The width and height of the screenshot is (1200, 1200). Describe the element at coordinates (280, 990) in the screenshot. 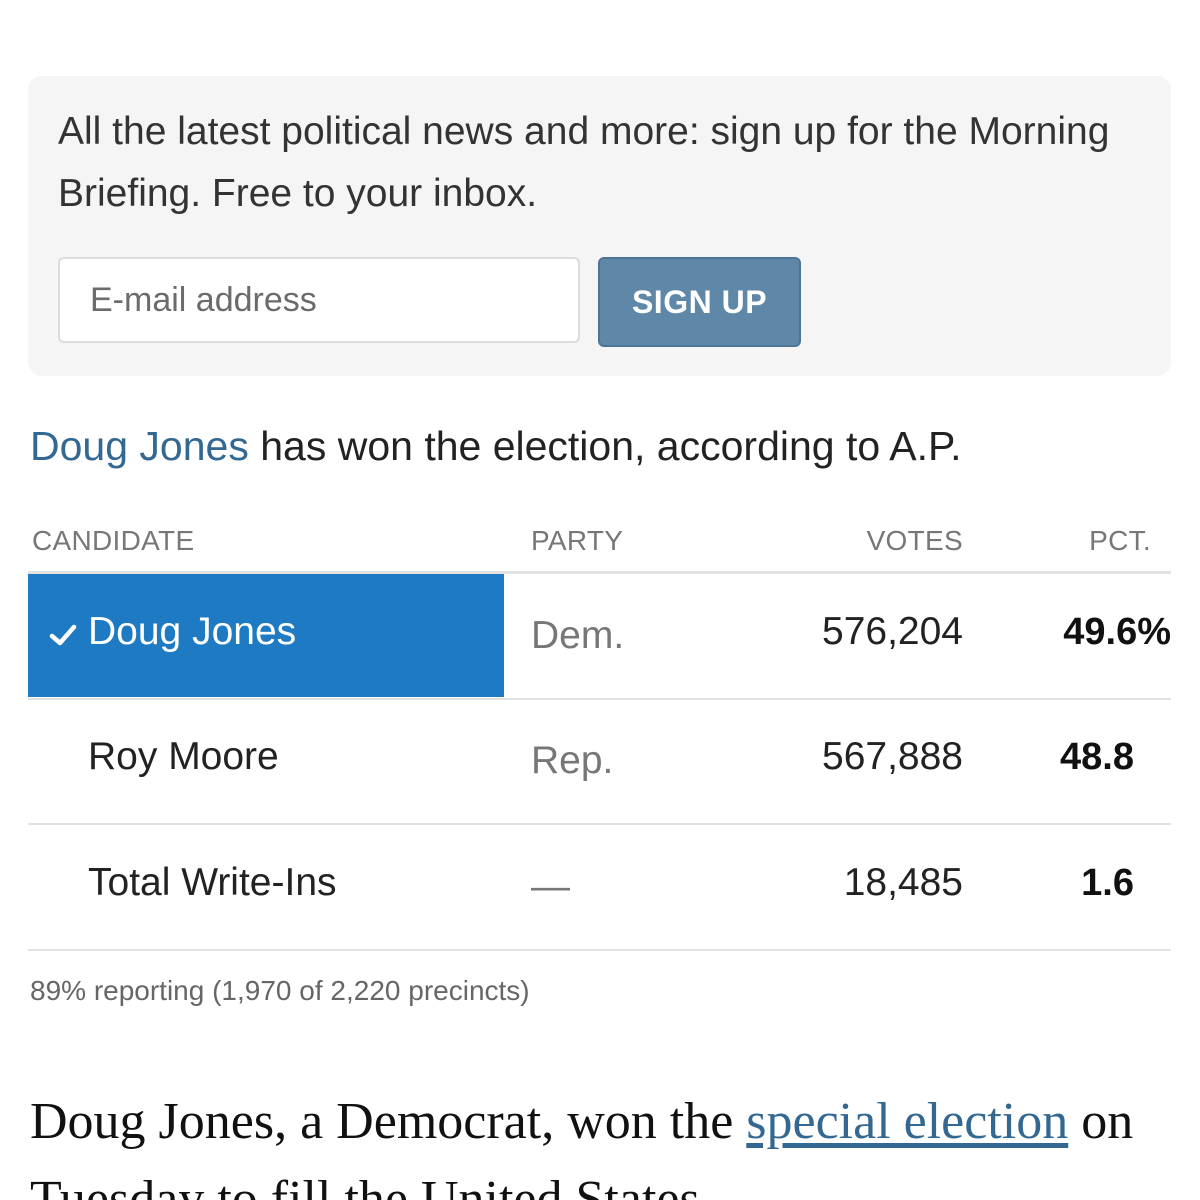

I see `reporting-status: 89% reporting (1,970 of 2,220 precincts)` at that location.